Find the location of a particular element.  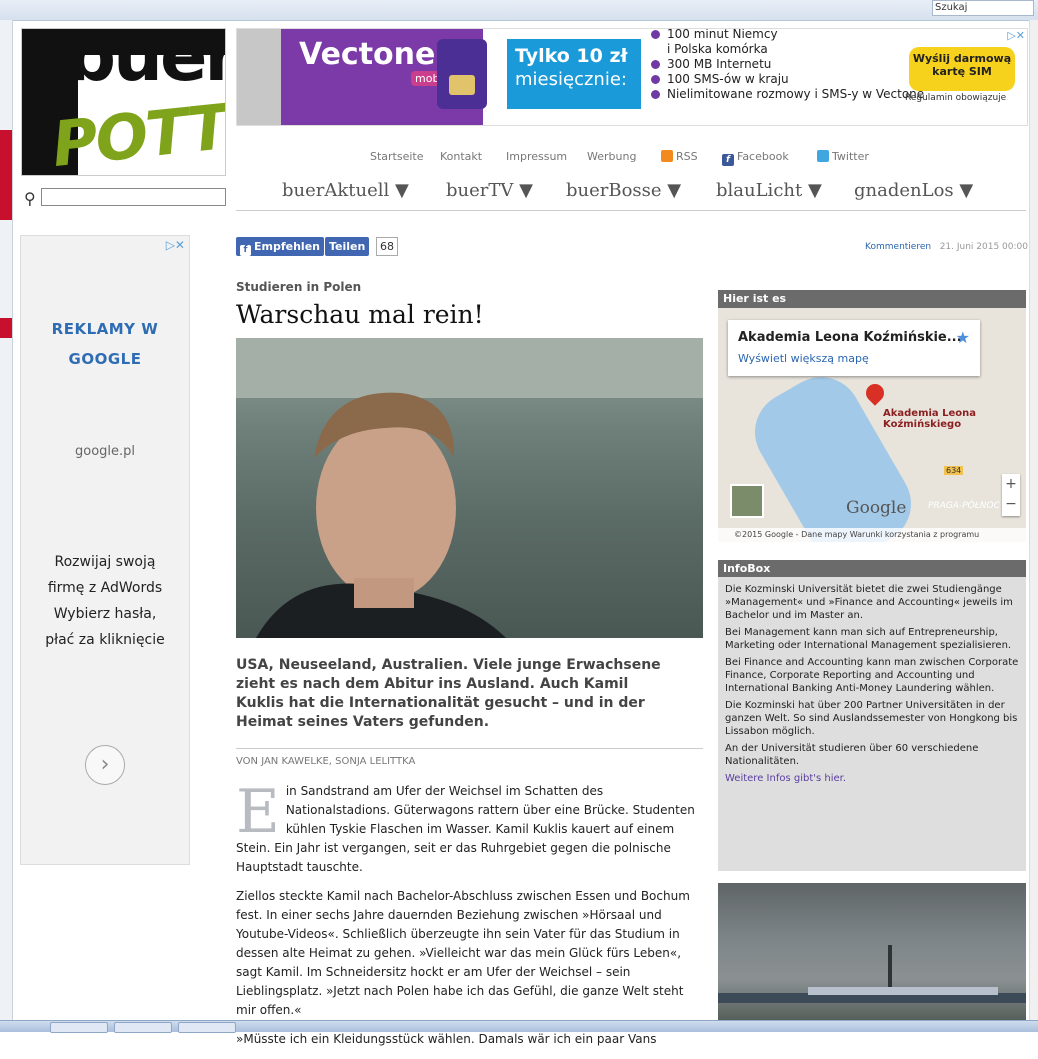

ad-bullet: 100 minut Niemcy is located at coordinates (786, 35).